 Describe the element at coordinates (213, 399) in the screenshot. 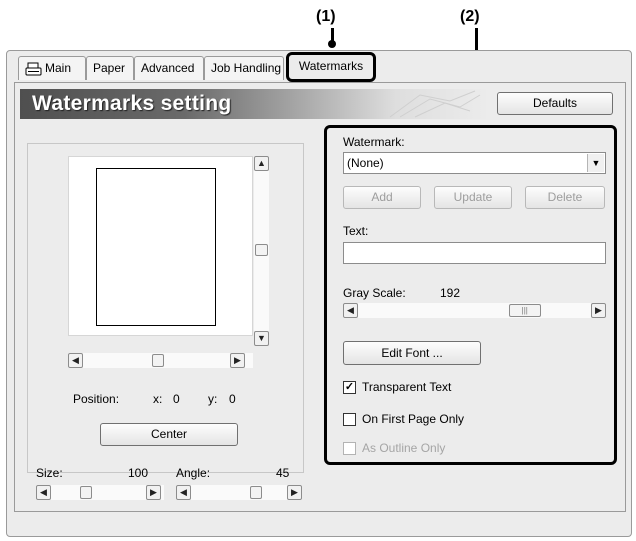

I see `y-label: y:` at that location.